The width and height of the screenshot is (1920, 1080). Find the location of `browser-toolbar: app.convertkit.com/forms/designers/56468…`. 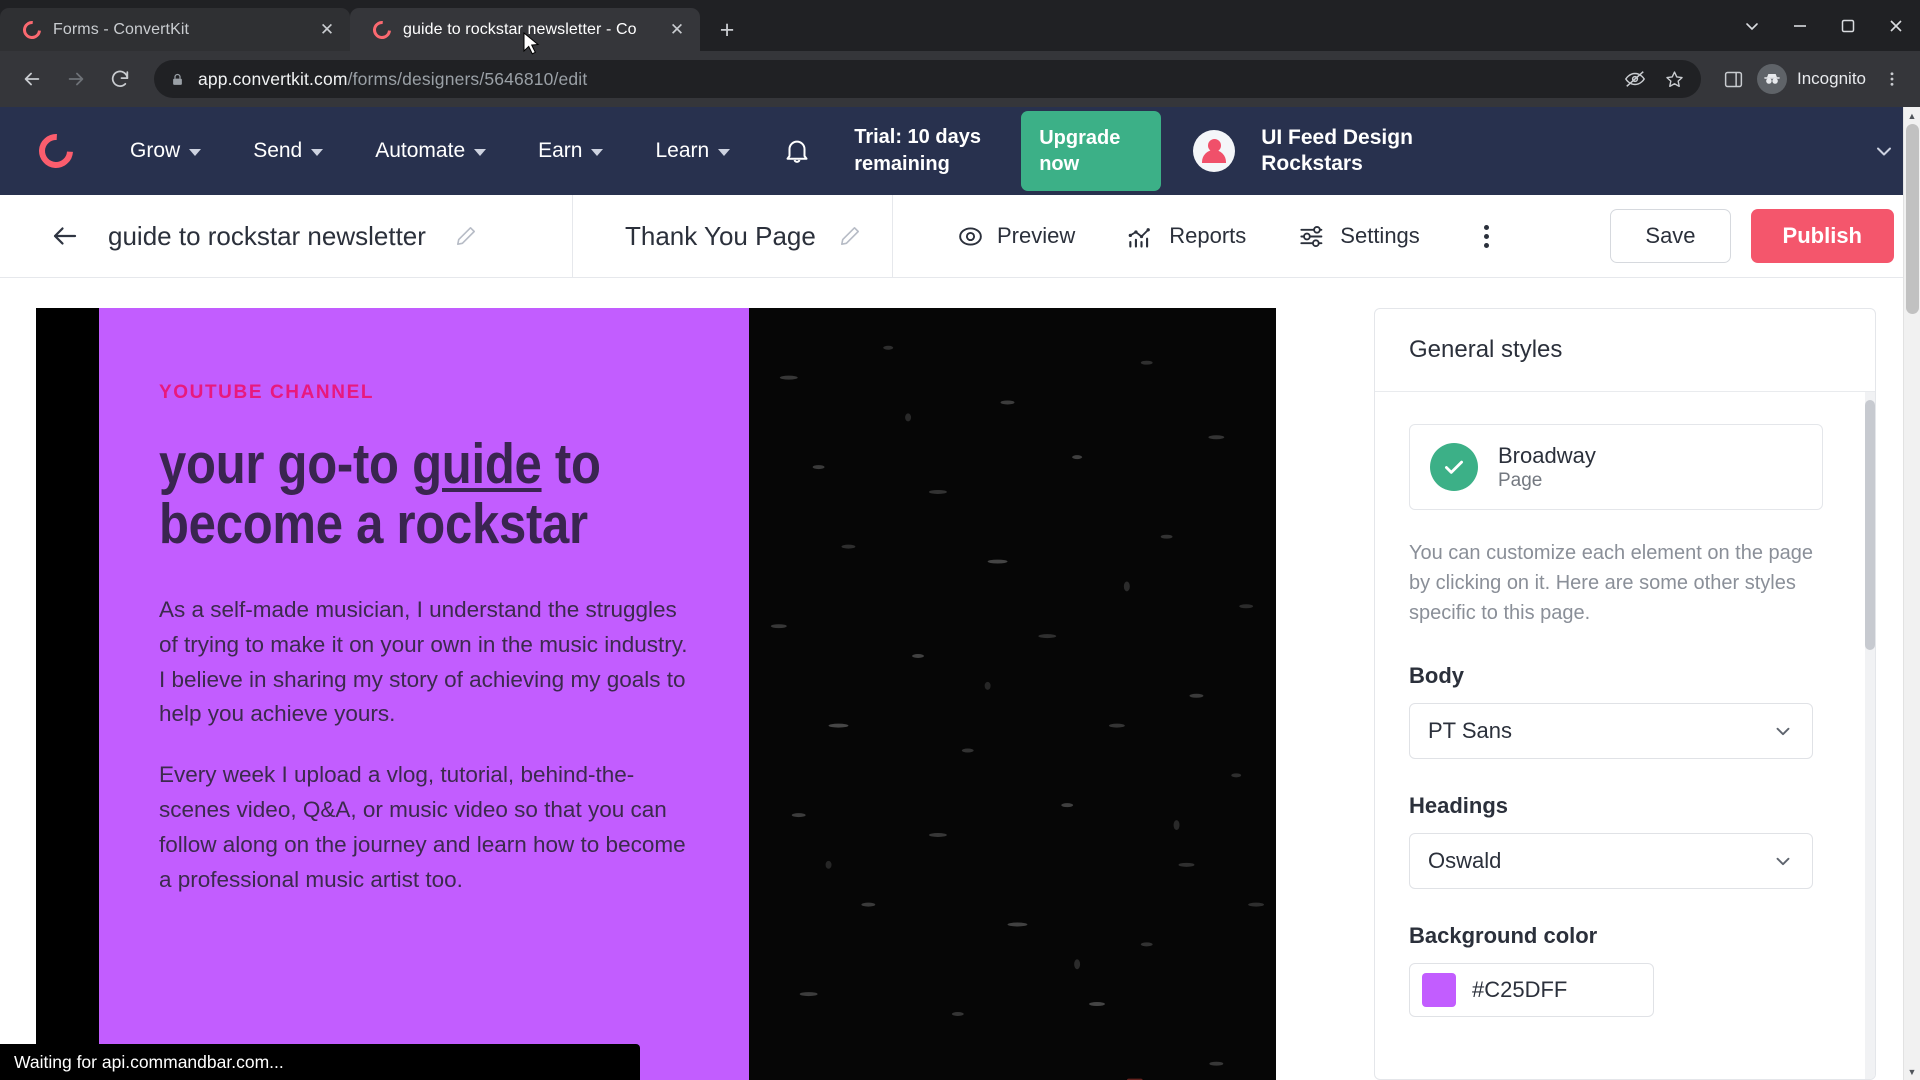

browser-toolbar: app.convertkit.com/forms/designers/56468… is located at coordinates (960, 79).